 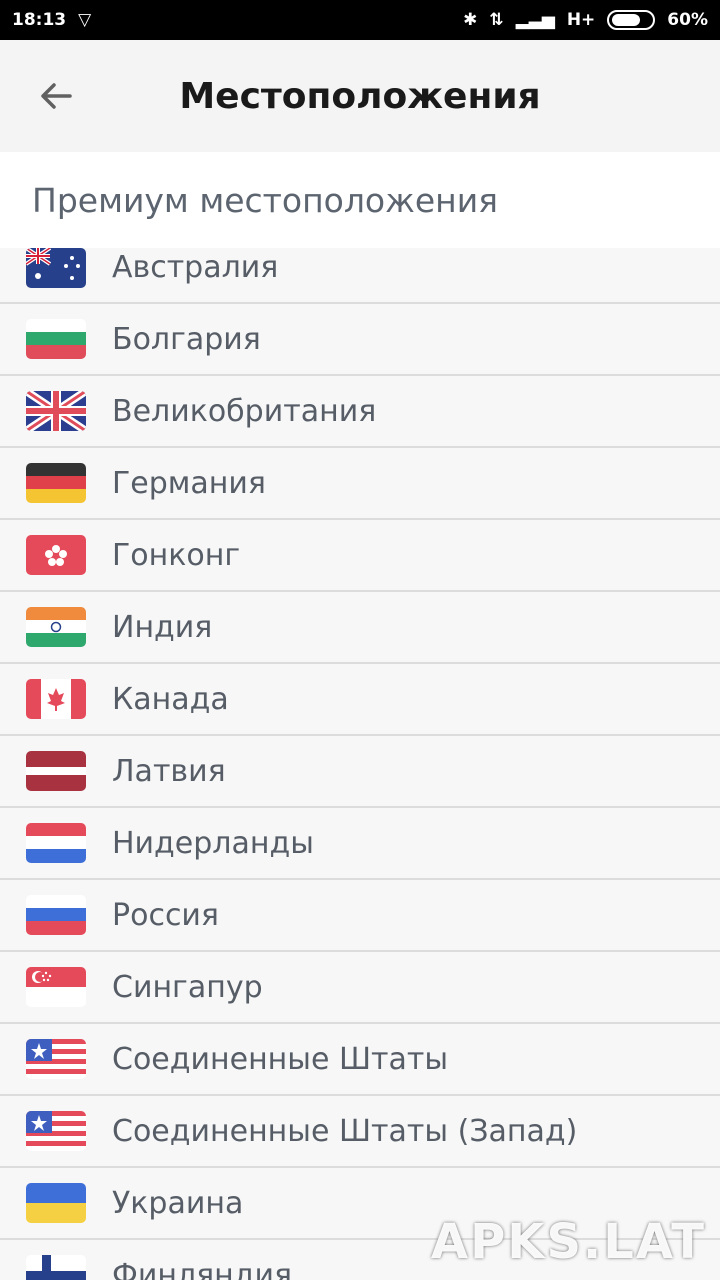 I want to click on status-time: 18:13, so click(x=39, y=20).